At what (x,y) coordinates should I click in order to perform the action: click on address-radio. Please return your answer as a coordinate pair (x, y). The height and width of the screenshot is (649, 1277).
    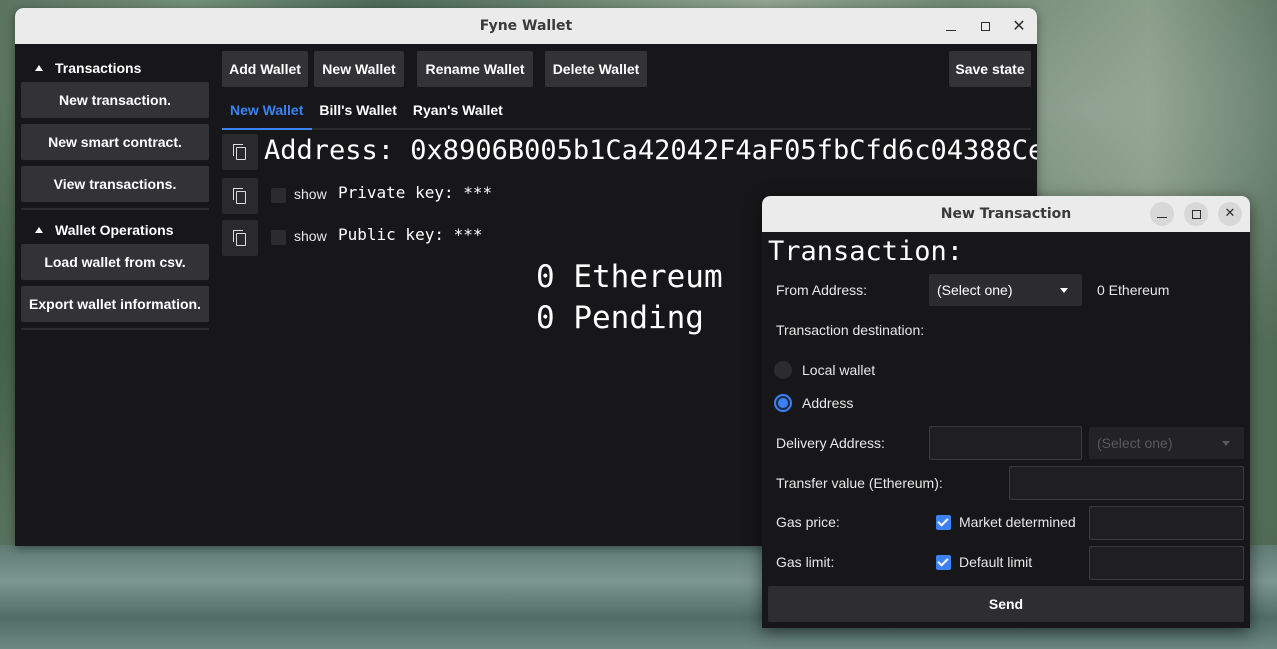
    Looking at the image, I should click on (783, 403).